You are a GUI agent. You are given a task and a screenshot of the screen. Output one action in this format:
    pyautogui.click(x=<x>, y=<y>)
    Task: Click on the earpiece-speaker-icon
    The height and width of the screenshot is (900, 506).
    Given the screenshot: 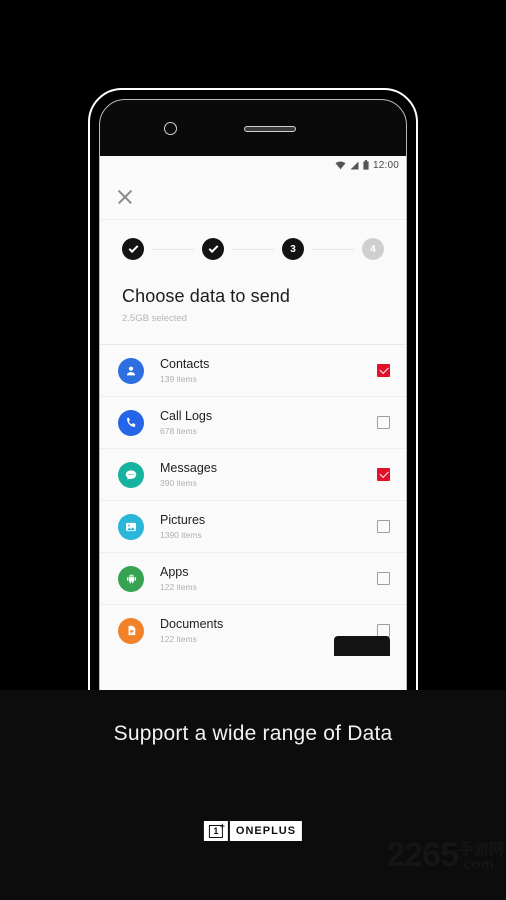 What is the action you would take?
    pyautogui.click(x=270, y=129)
    